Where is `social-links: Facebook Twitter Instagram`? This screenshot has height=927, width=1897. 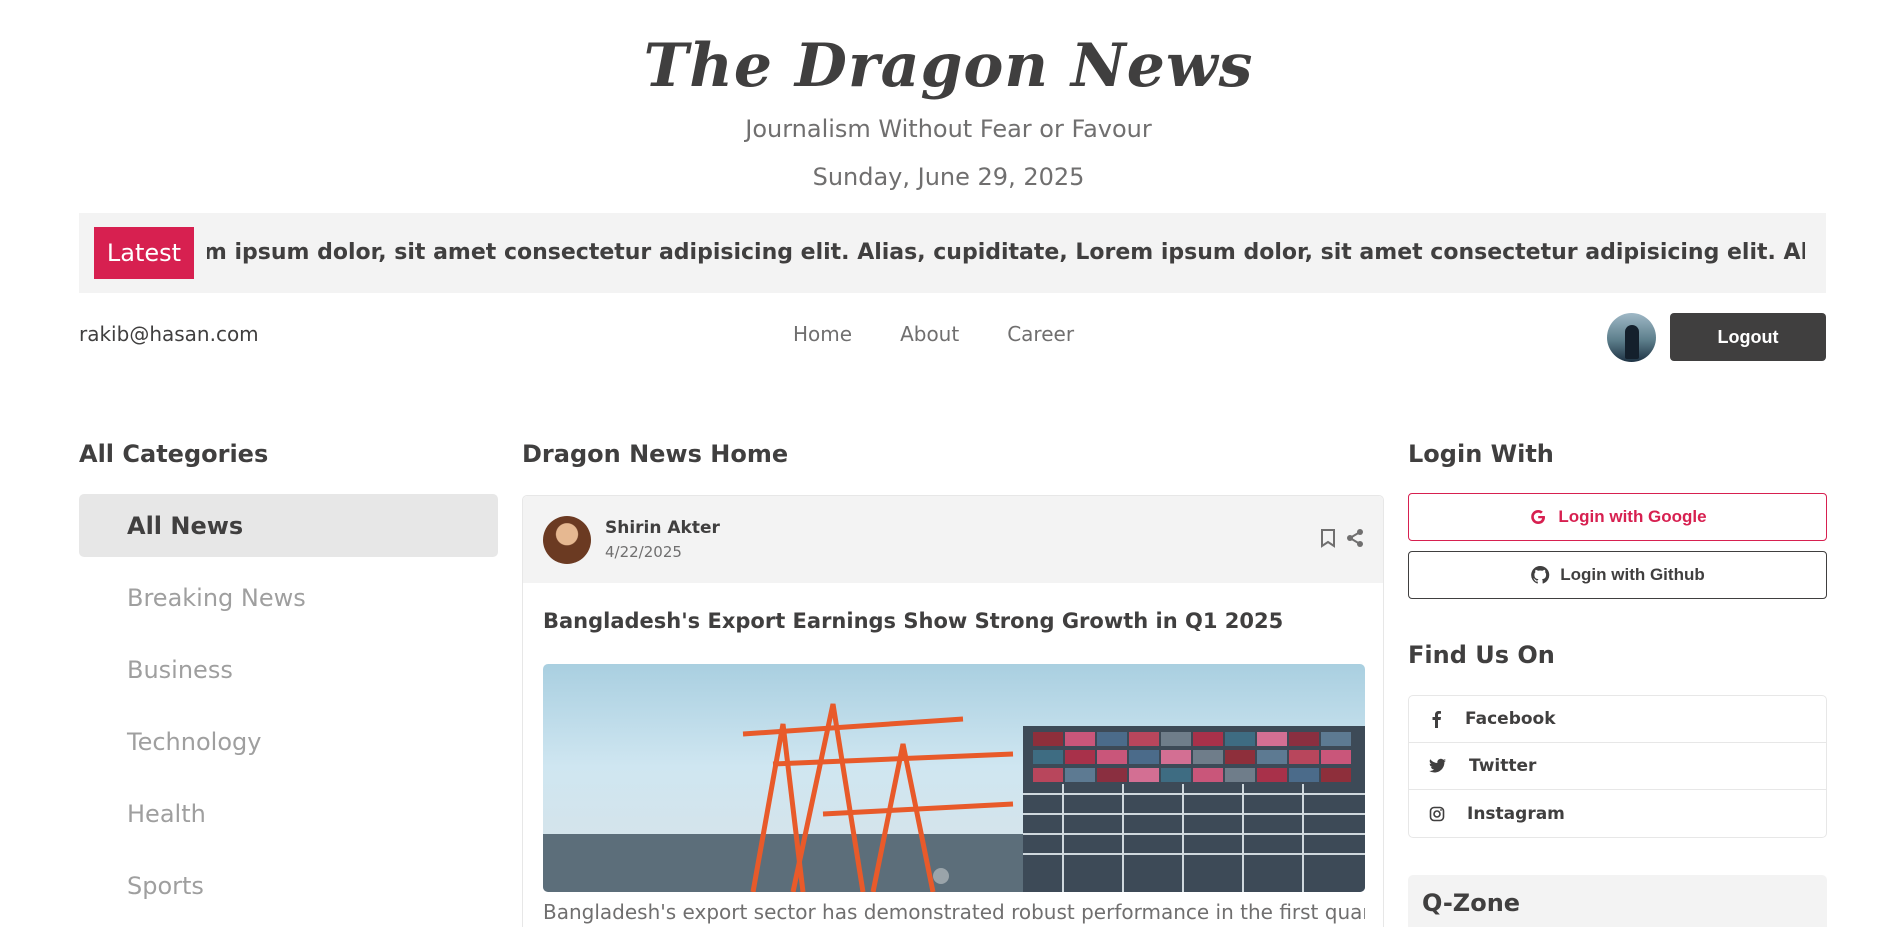 social-links: Facebook Twitter Instagram is located at coordinates (1617, 766).